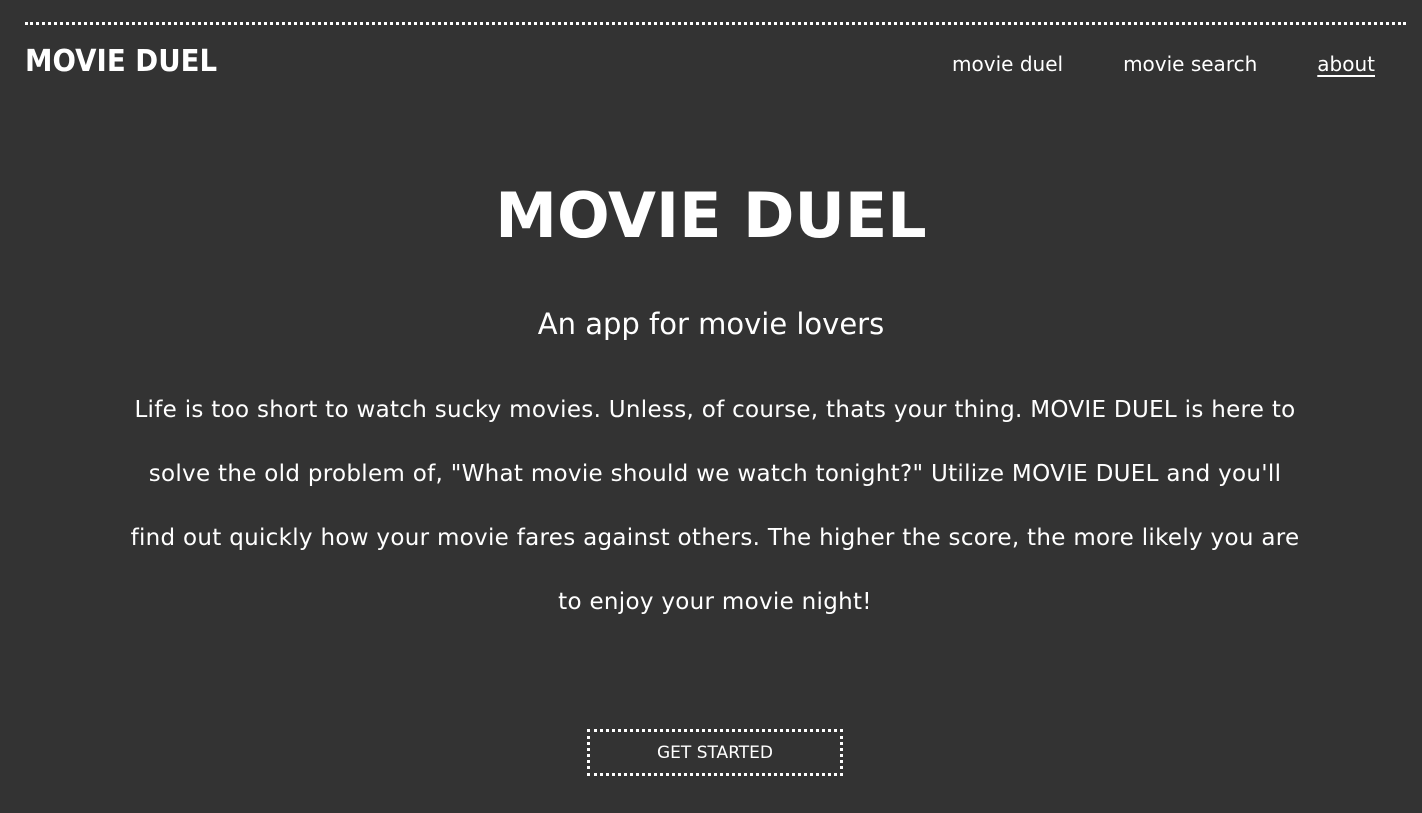  Describe the element at coordinates (715, 23) in the screenshot. I see `top-dotted-divider` at that location.